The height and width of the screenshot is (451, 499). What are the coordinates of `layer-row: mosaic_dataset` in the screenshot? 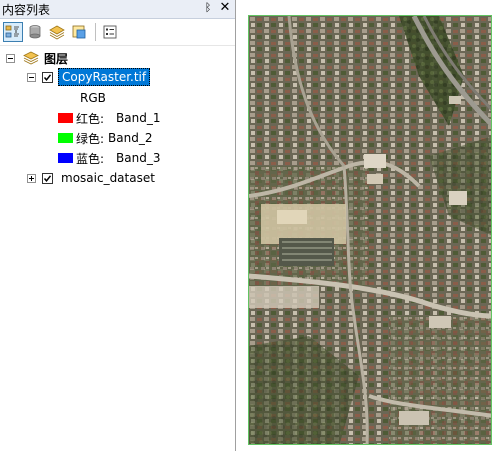 It's located at (91, 178).